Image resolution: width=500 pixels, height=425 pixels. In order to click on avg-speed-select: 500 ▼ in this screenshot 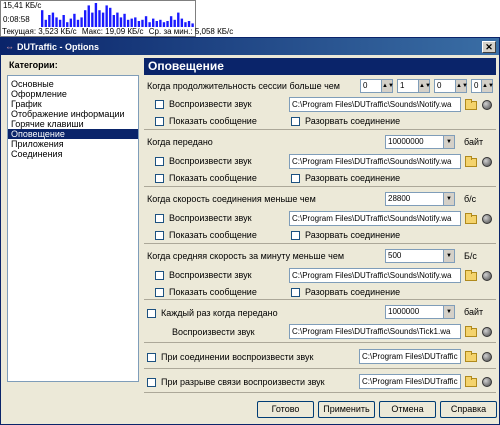, I will do `click(420, 256)`.